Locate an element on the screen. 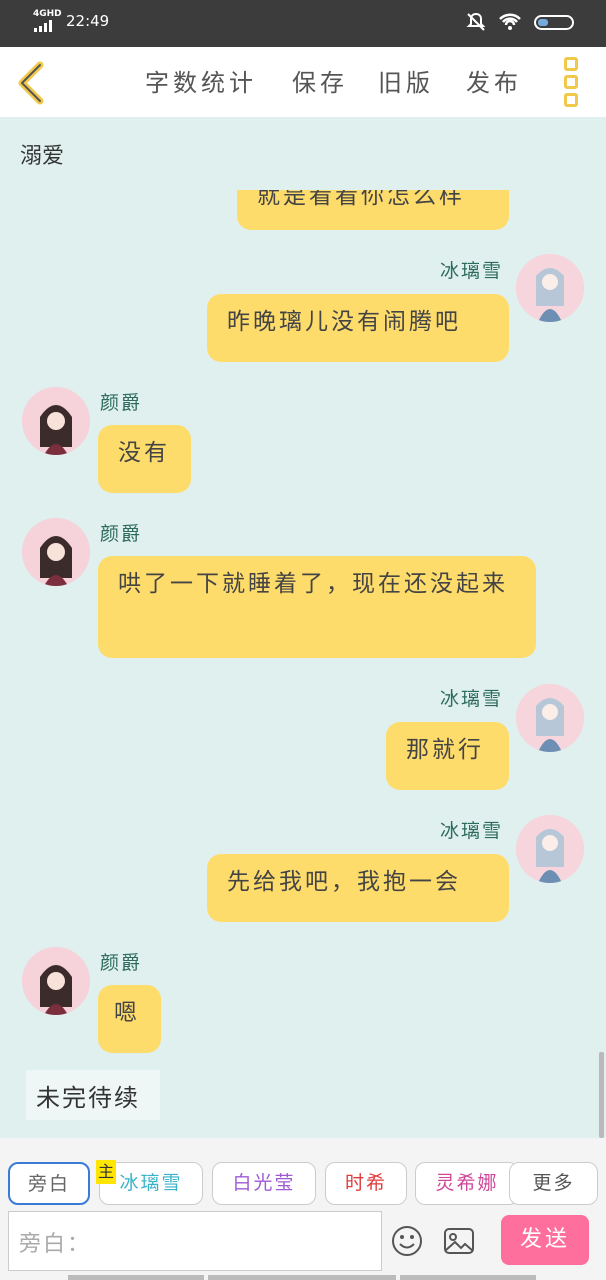 The image size is (606, 1280). network-type: 4GHD is located at coordinates (47, 14).